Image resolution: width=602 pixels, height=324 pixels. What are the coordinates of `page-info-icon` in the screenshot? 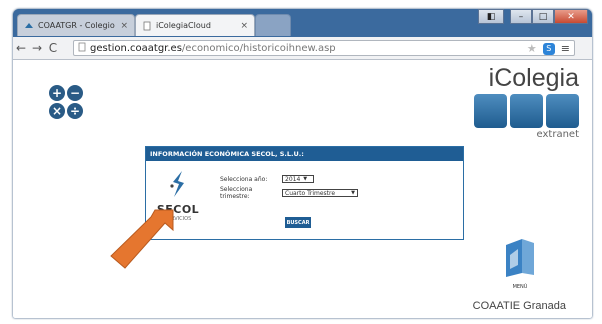 It's located at (82, 48).